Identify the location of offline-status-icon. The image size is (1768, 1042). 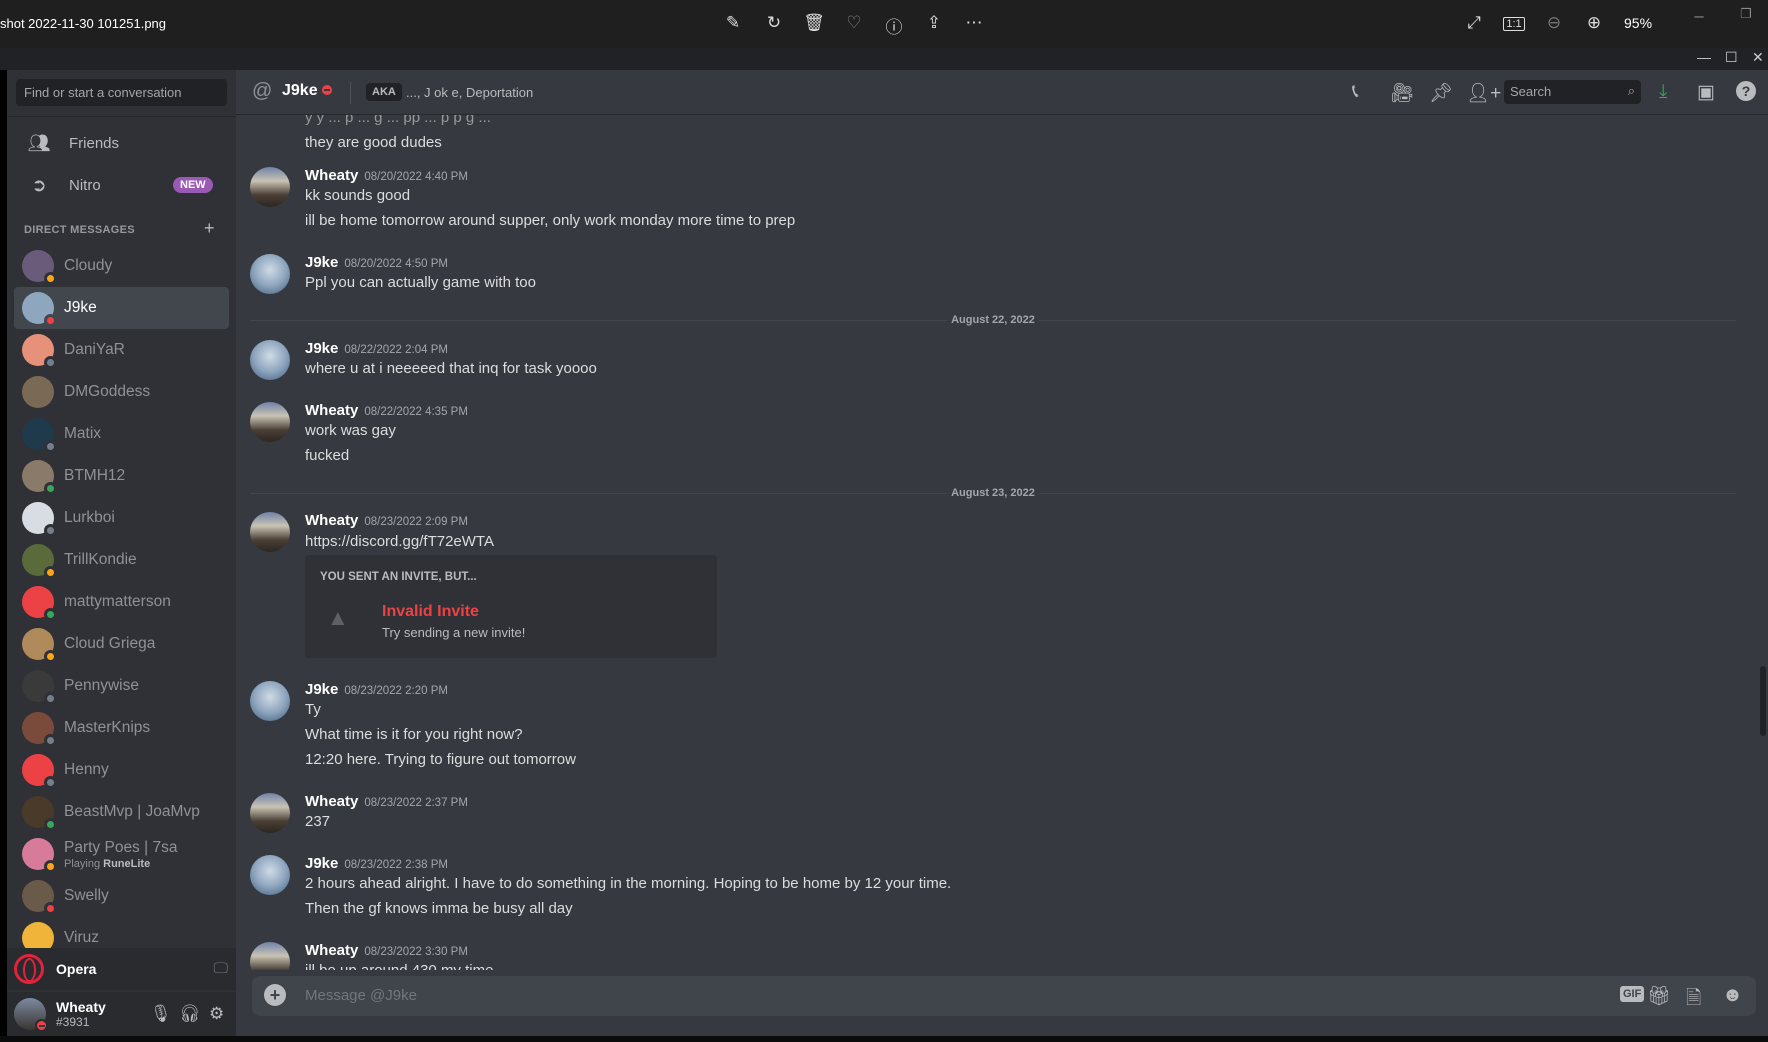
(50, 446).